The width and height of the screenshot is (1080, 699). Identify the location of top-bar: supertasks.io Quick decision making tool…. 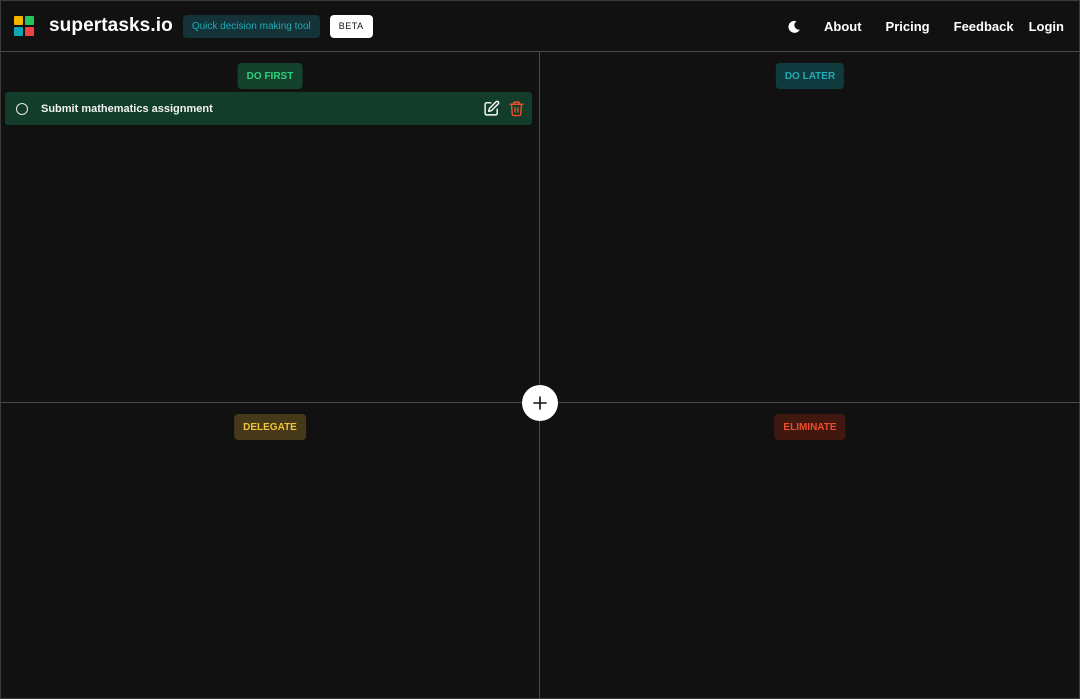
(540, 26).